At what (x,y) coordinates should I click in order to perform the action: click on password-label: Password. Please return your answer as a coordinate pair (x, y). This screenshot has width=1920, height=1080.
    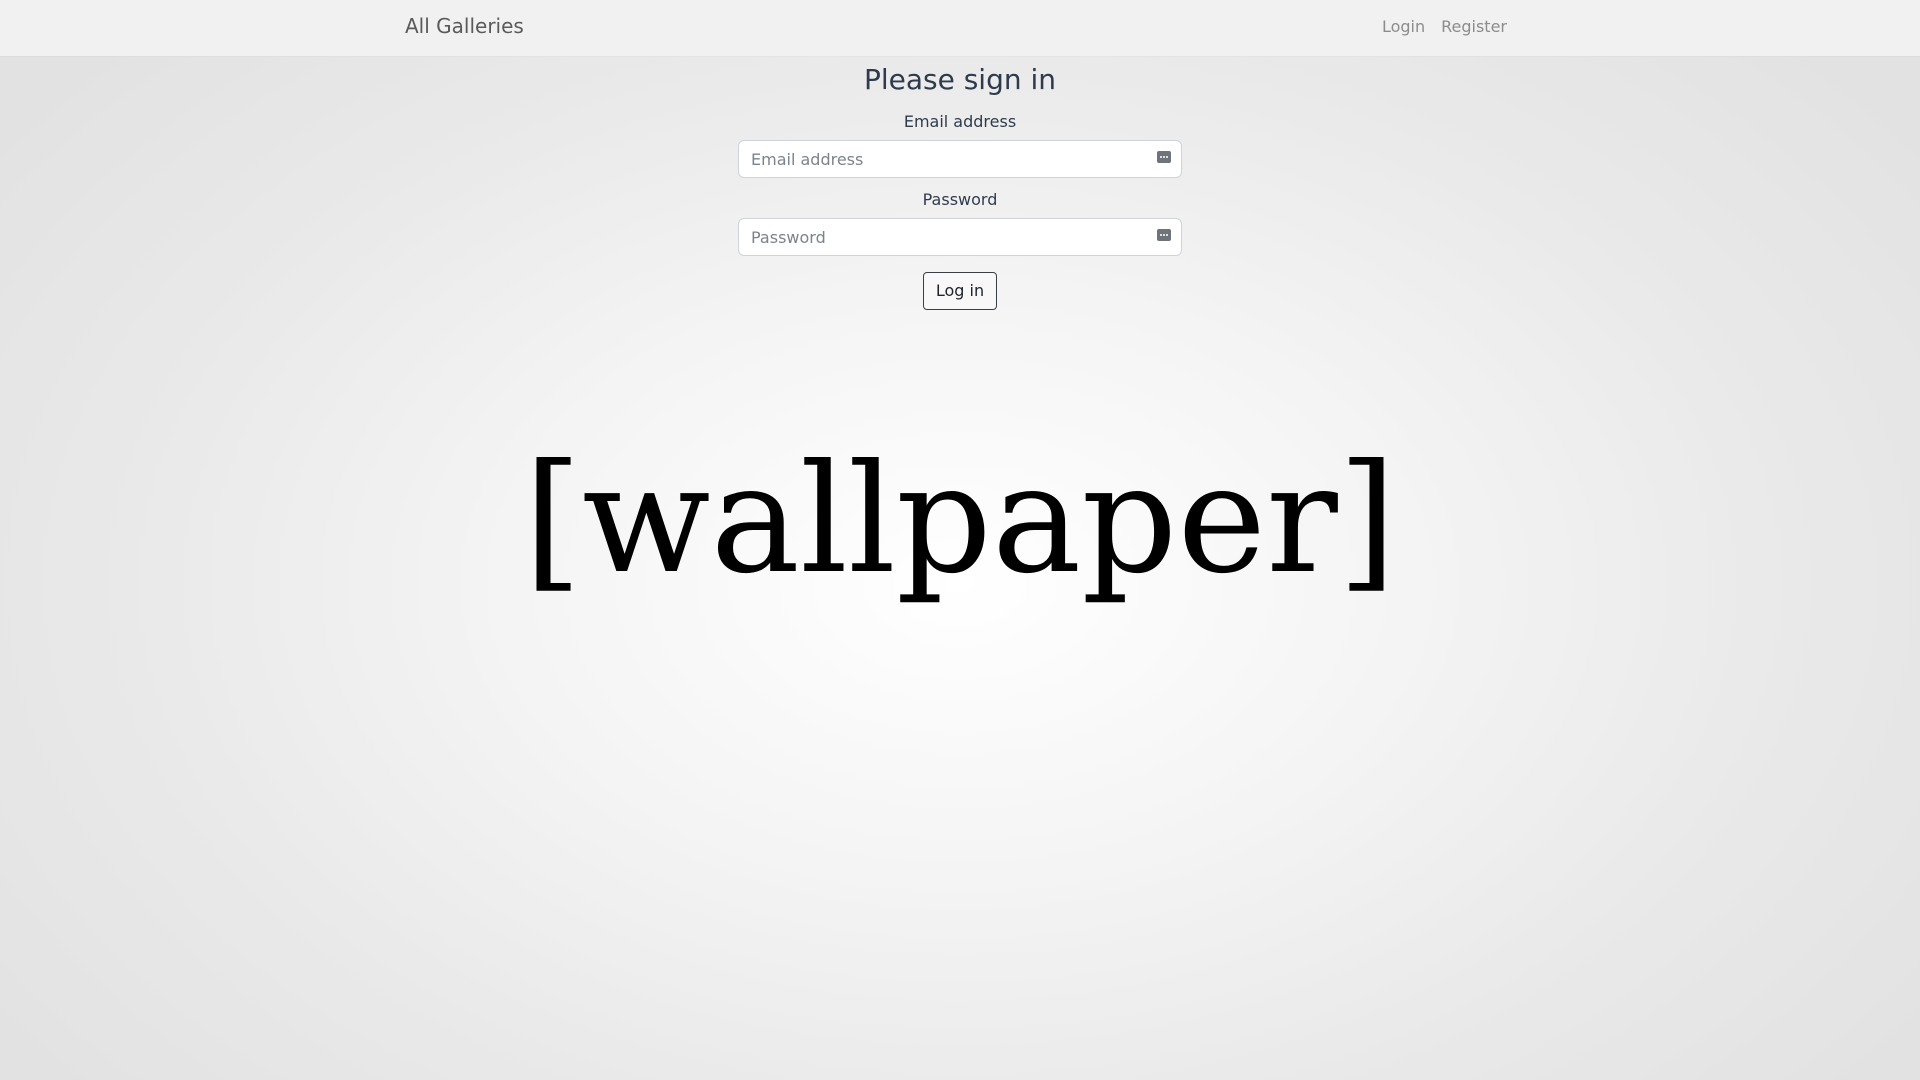
    Looking at the image, I should click on (960, 199).